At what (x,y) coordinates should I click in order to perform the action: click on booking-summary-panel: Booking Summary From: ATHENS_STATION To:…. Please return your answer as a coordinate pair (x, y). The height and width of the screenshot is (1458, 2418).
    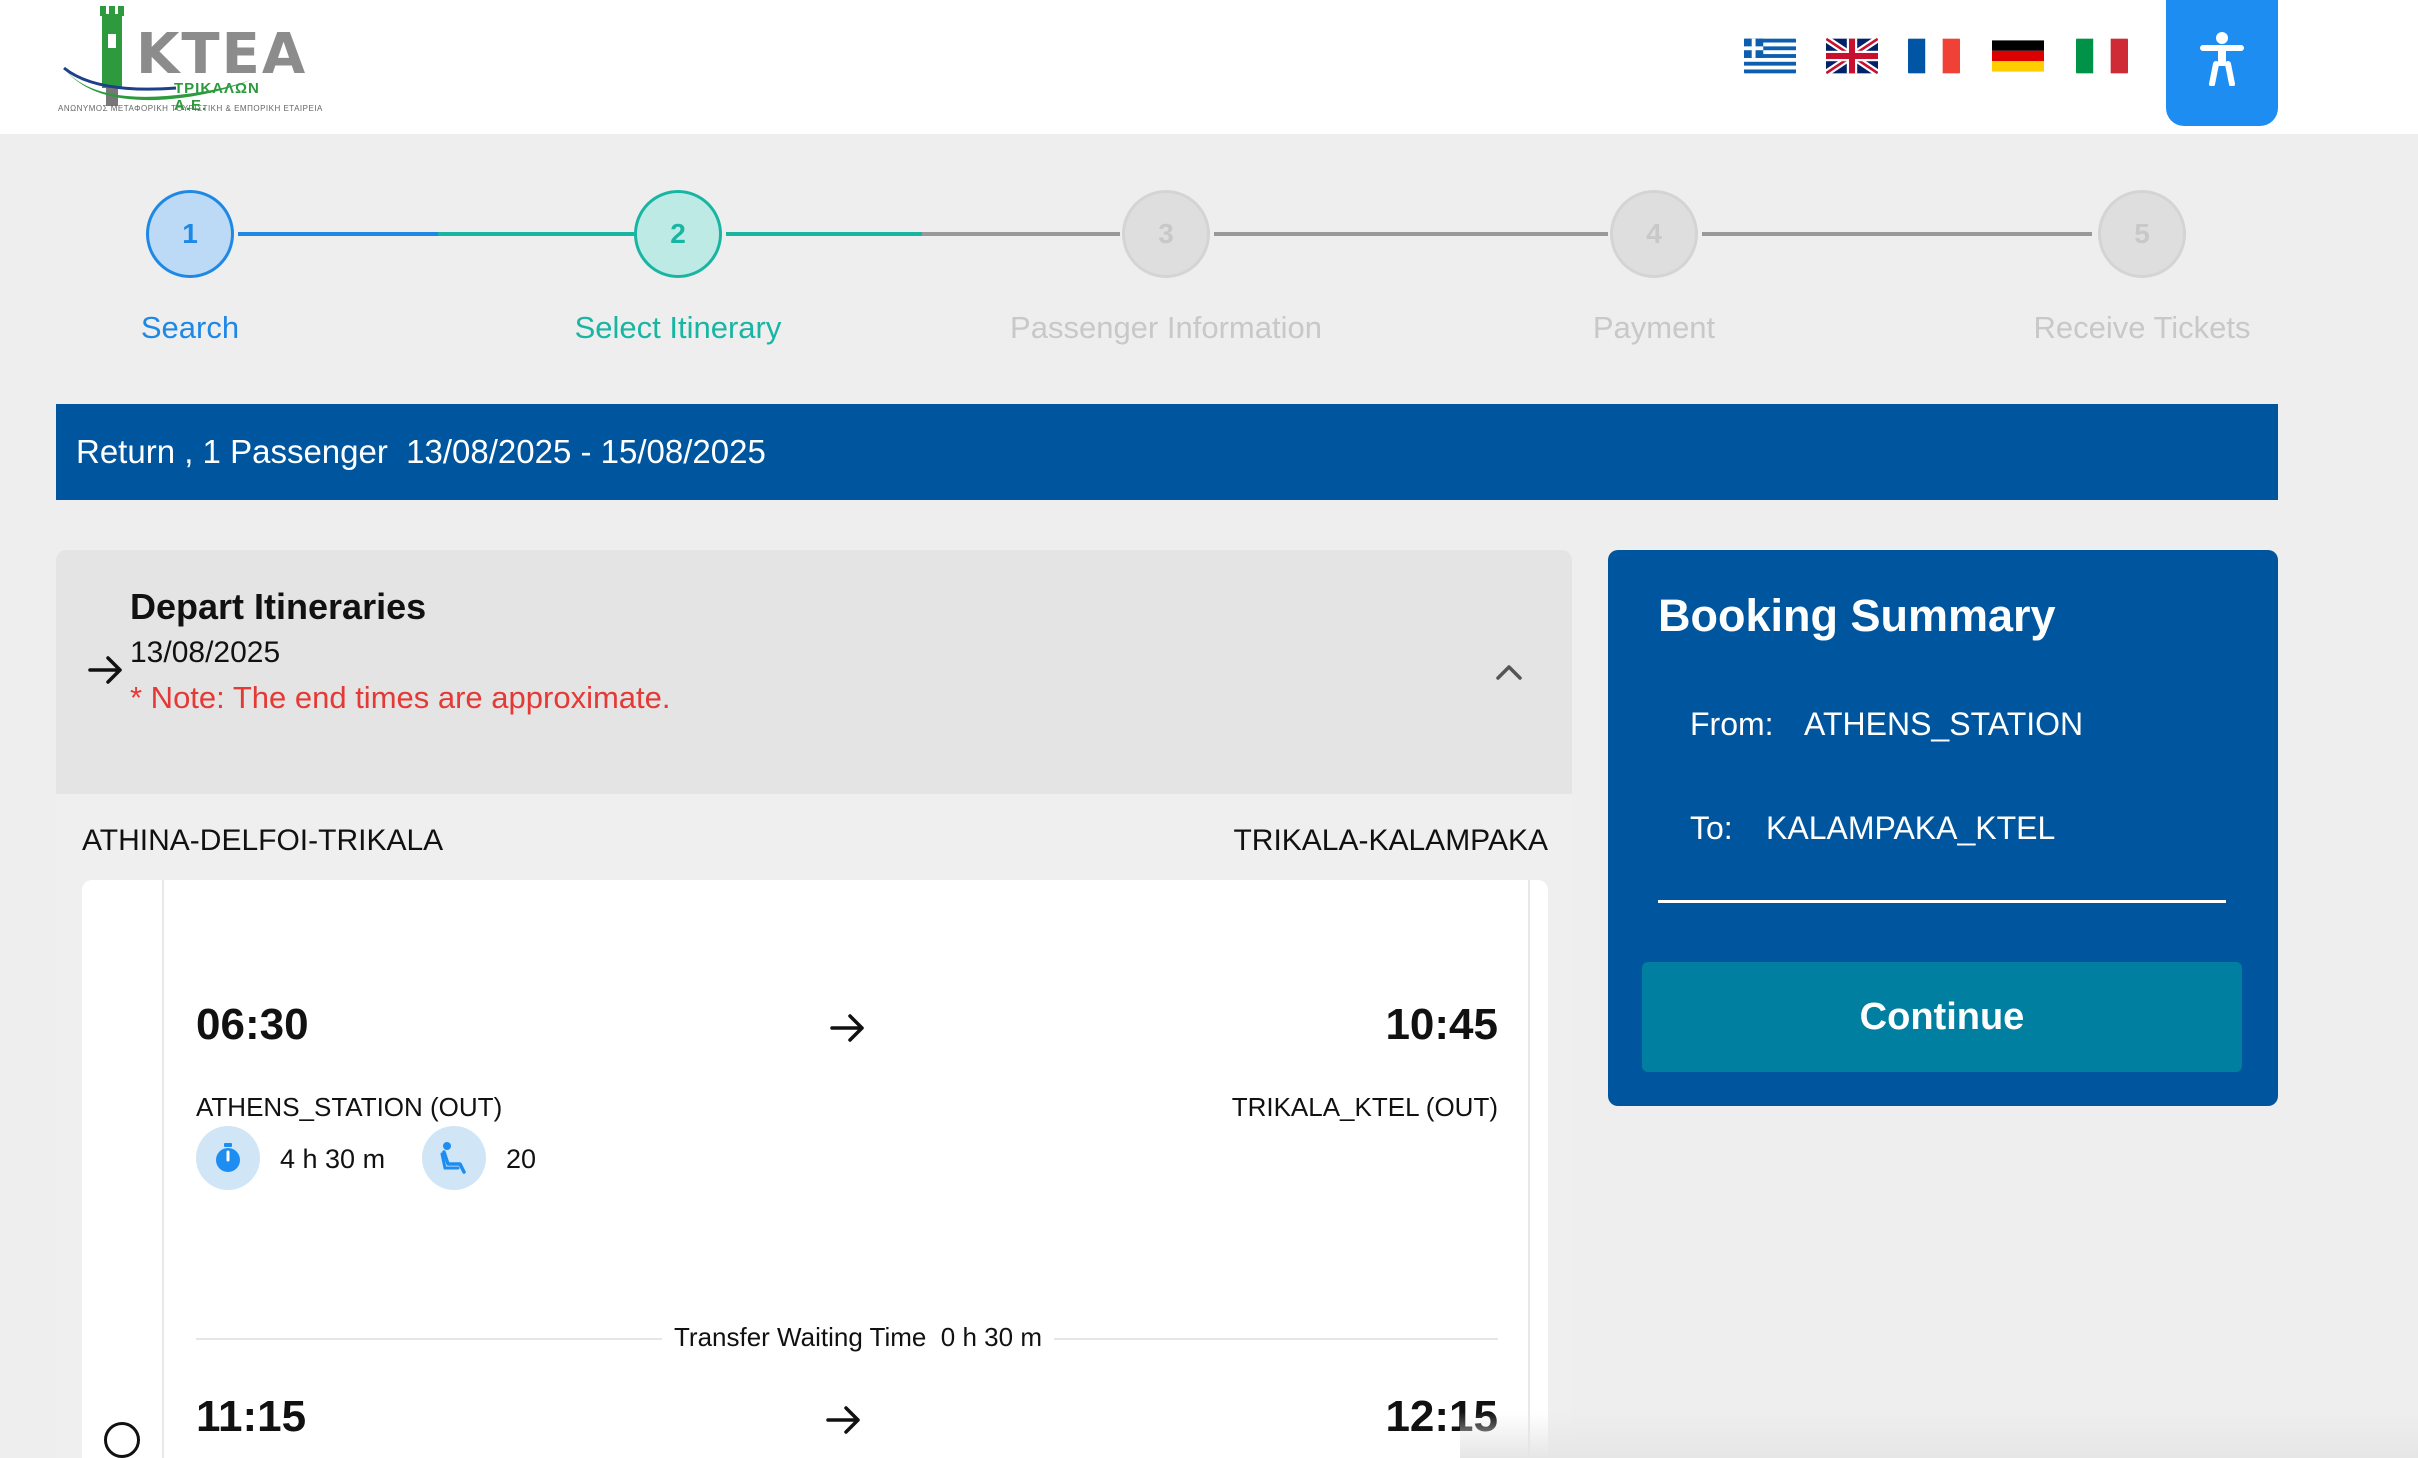
    Looking at the image, I should click on (1943, 828).